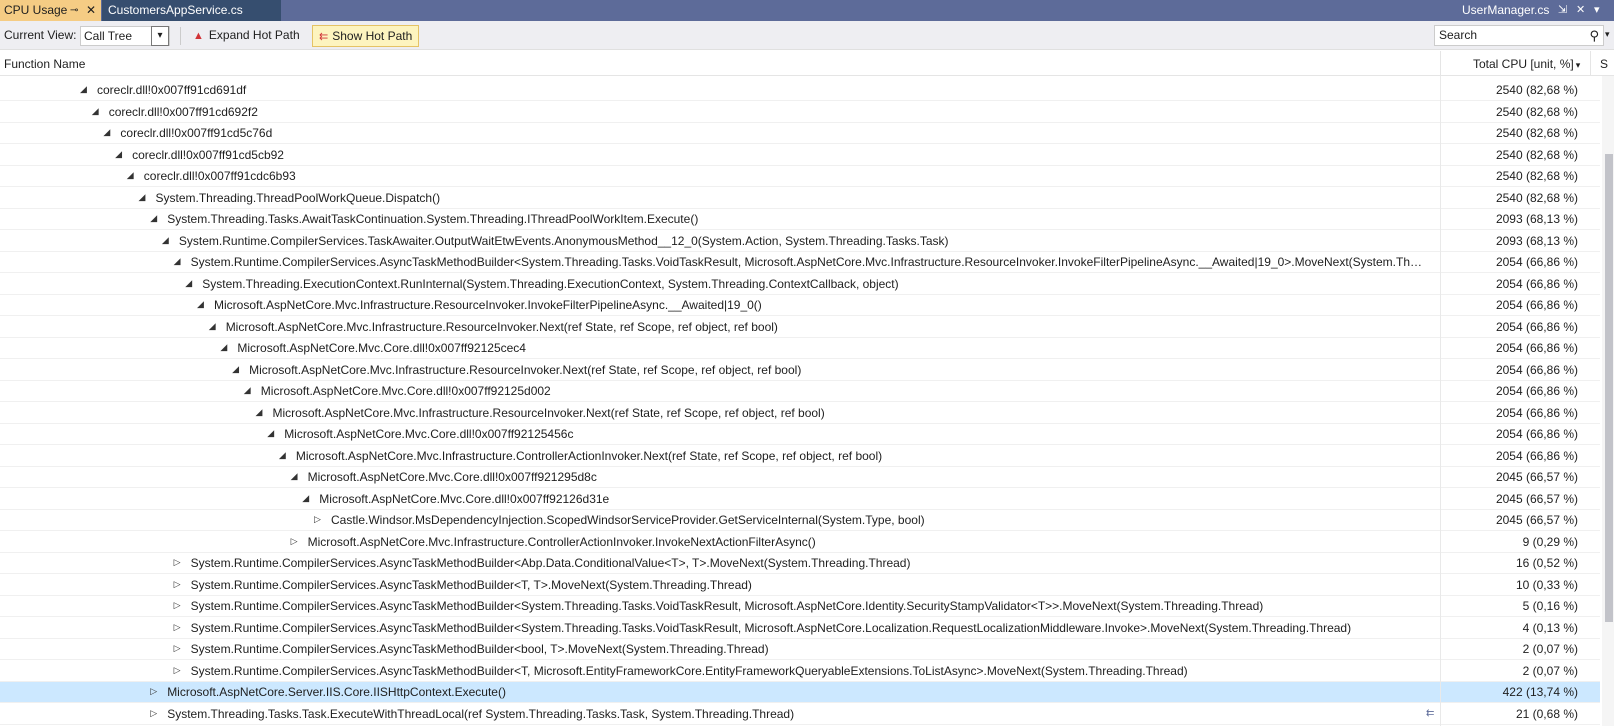  Describe the element at coordinates (372, 36) in the screenshot. I see `show-hot-path-label: Show Hot Path` at that location.